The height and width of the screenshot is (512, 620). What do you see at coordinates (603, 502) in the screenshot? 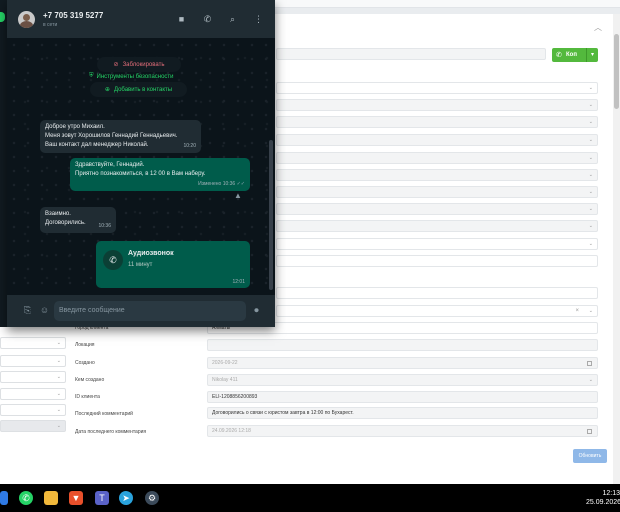
I see `clock-date: 25.09.2026` at bounding box center [603, 502].